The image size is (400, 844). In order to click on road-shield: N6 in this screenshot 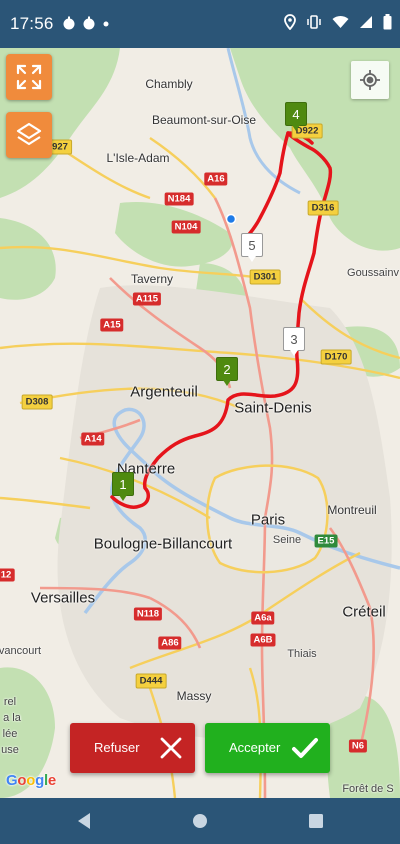, I will do `click(358, 746)`.